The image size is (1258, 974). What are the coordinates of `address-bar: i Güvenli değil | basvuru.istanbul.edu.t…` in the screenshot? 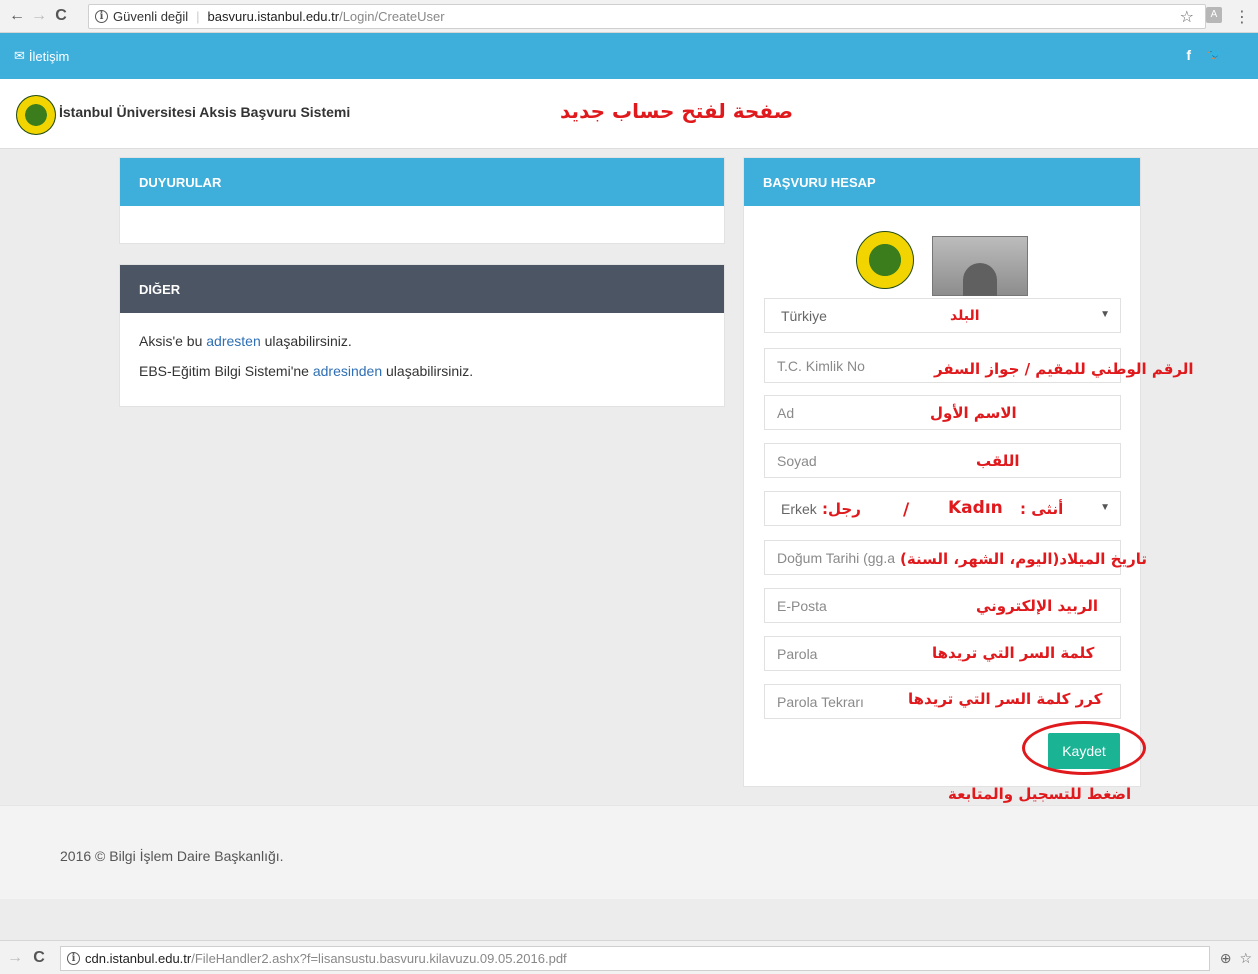 It's located at (647, 16).